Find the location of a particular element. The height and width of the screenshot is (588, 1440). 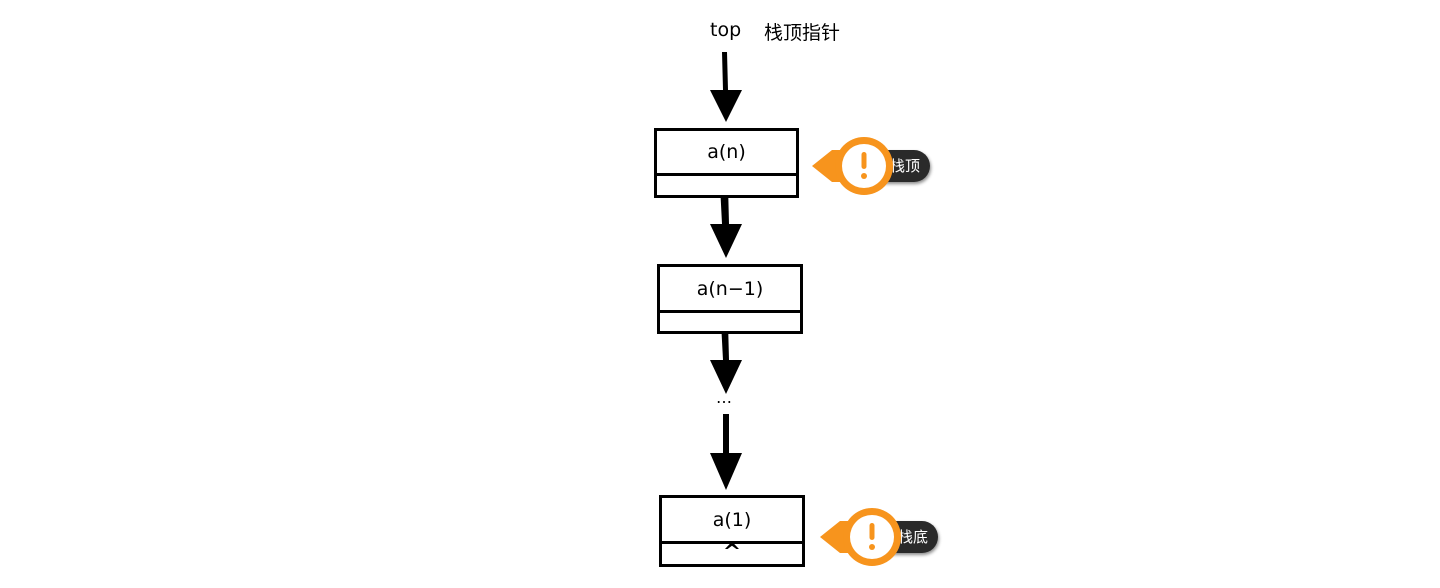

node-data-field: a(n−1) is located at coordinates (730, 290).